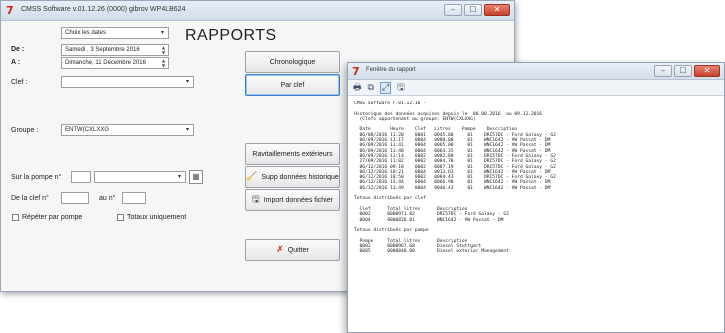 This screenshot has width=725, height=333. What do you see at coordinates (157, 217) in the screenshot?
I see `totaux-label: Totaux uniquement` at bounding box center [157, 217].